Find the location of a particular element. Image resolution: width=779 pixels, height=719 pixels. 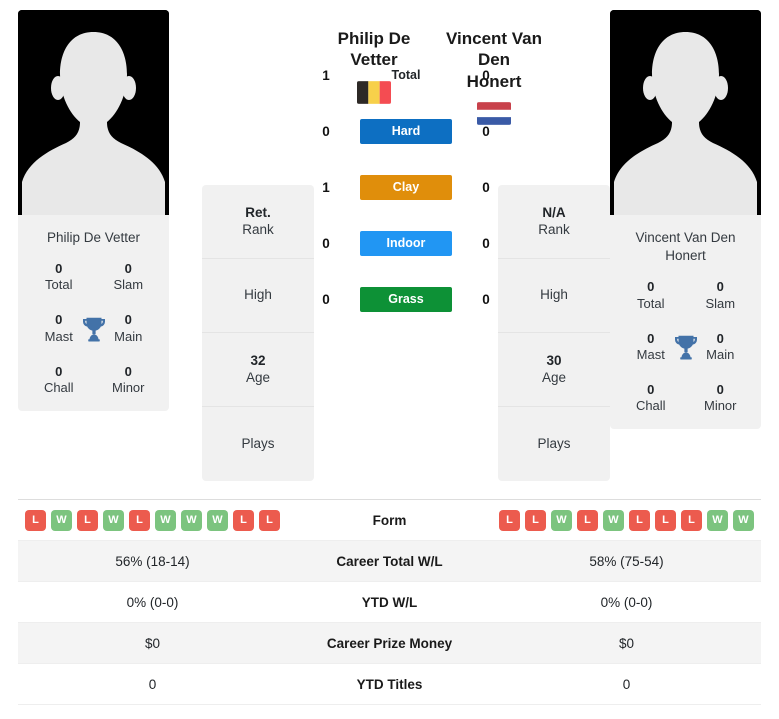

right-rank-value: N/A is located at coordinates (554, 212).